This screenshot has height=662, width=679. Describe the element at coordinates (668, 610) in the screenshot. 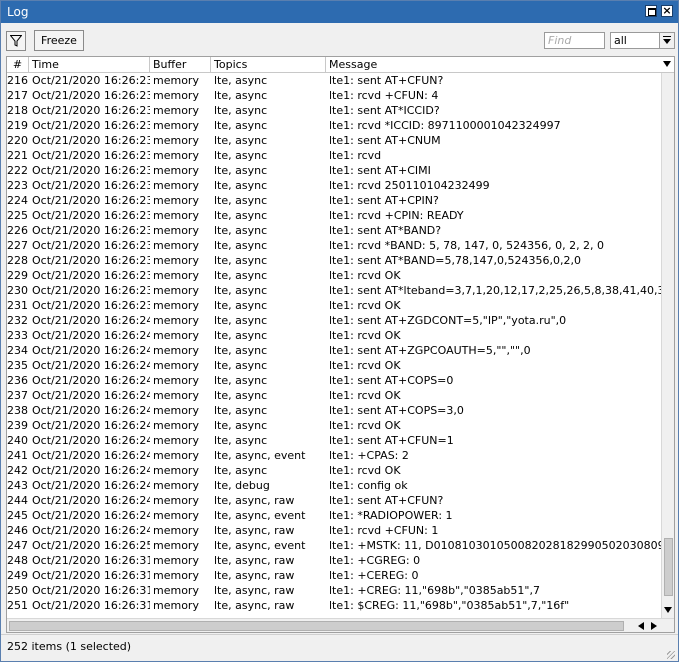

I see `scroll-down-arrow-icon` at that location.